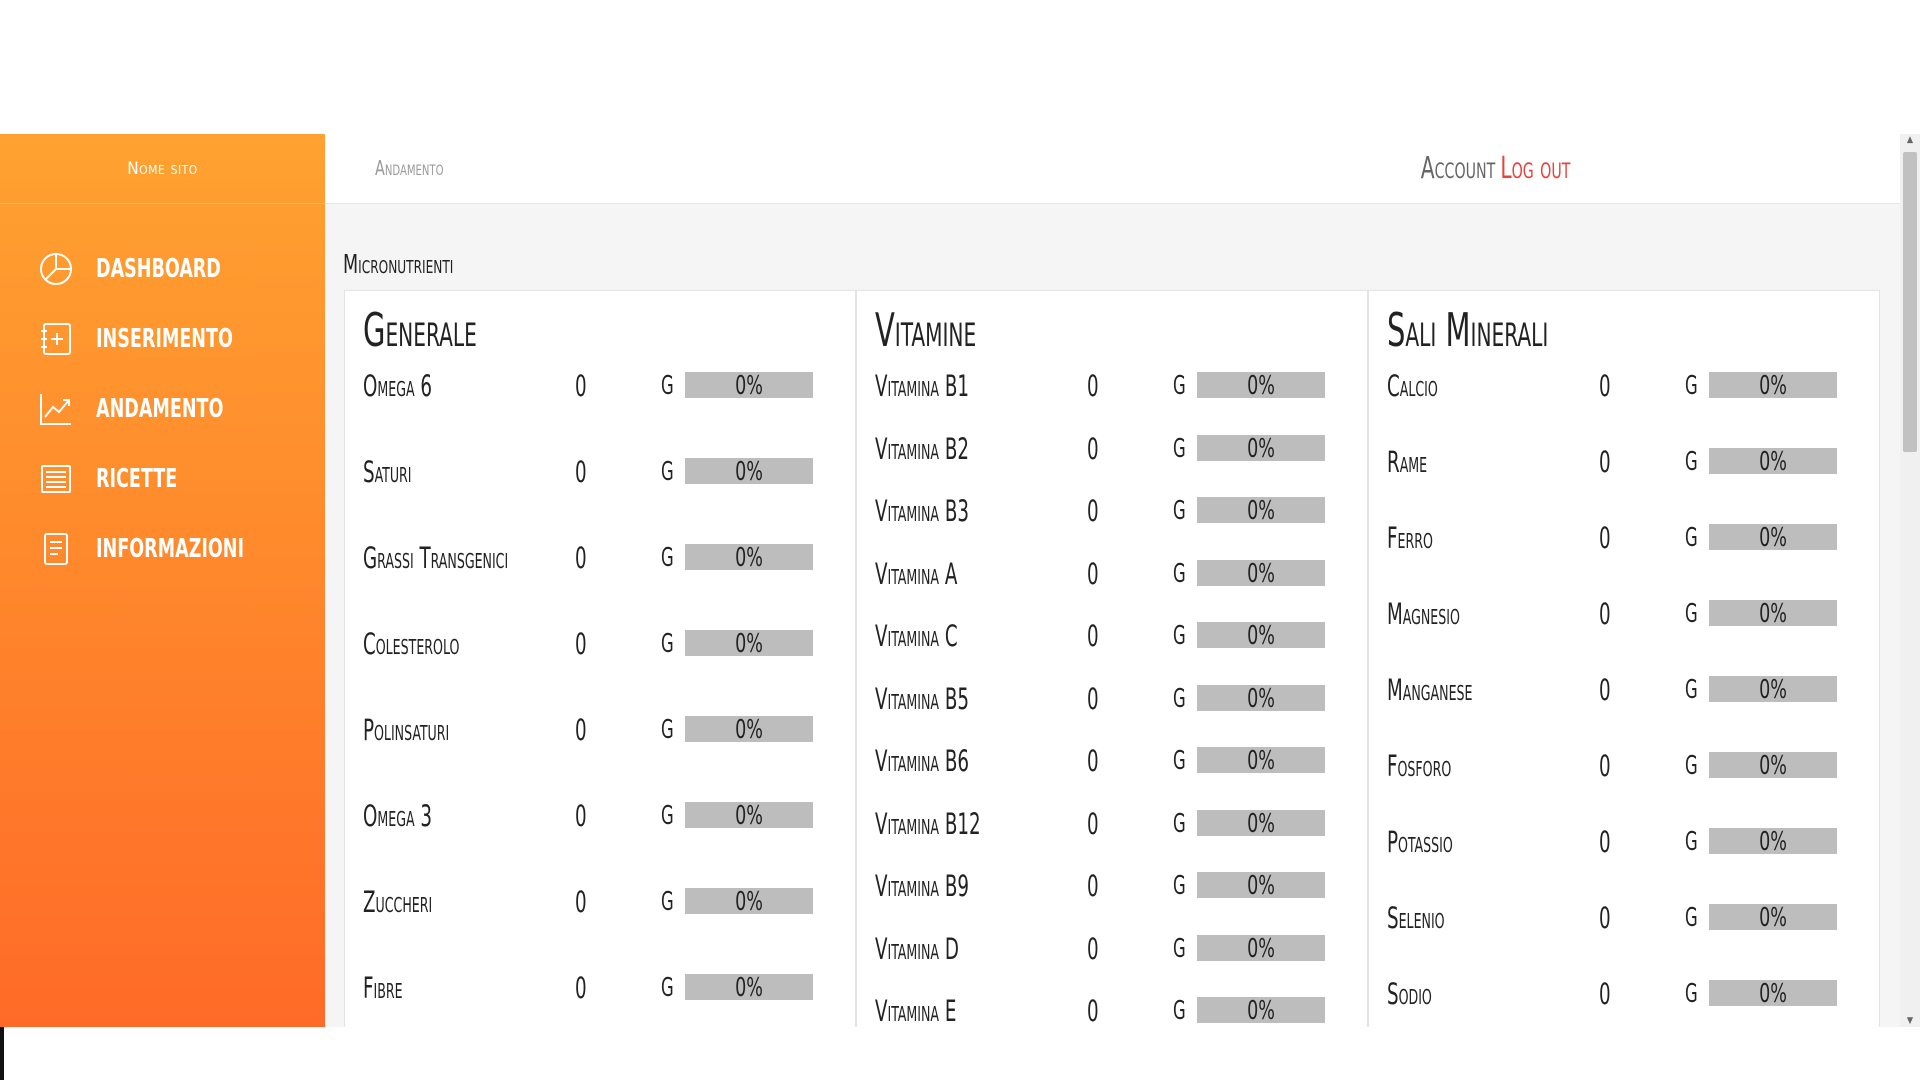 This screenshot has height=1080, width=1920. Describe the element at coordinates (1910, 302) in the screenshot. I see `scroll-thumb` at that location.